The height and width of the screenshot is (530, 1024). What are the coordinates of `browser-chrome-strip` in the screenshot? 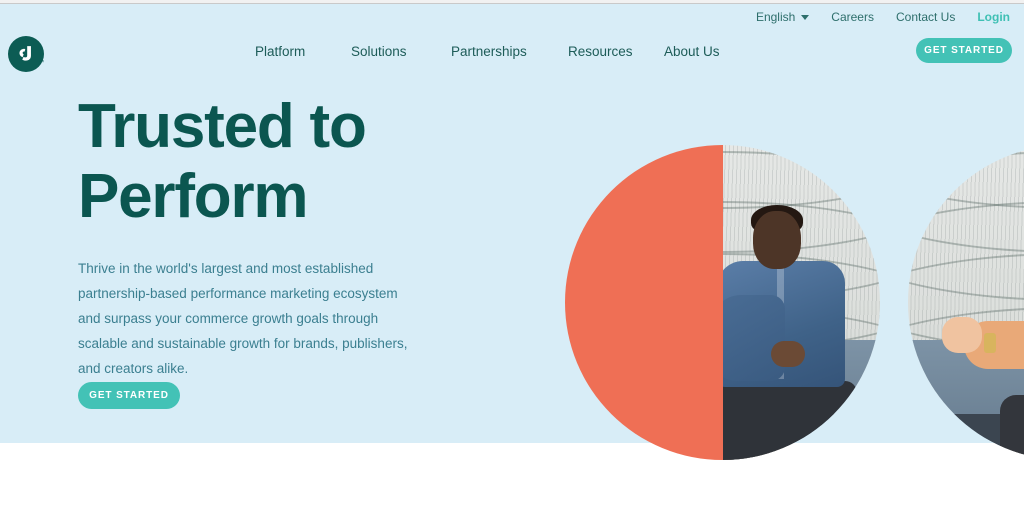 It's located at (512, 2).